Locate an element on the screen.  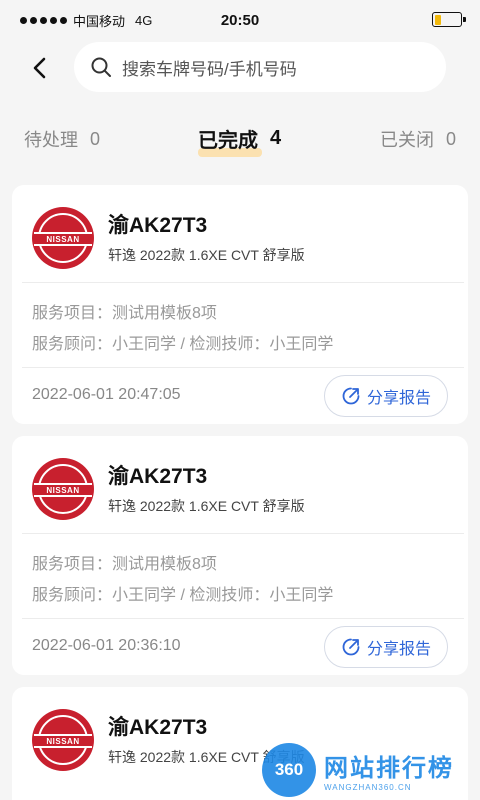
header: 搜索车牌号码/手机号码 is located at coordinates (240, 68).